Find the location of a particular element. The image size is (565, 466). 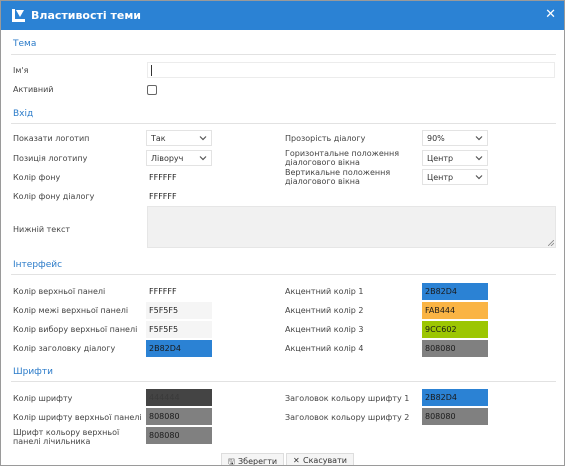

show-logo-value: Так is located at coordinates (158, 138).